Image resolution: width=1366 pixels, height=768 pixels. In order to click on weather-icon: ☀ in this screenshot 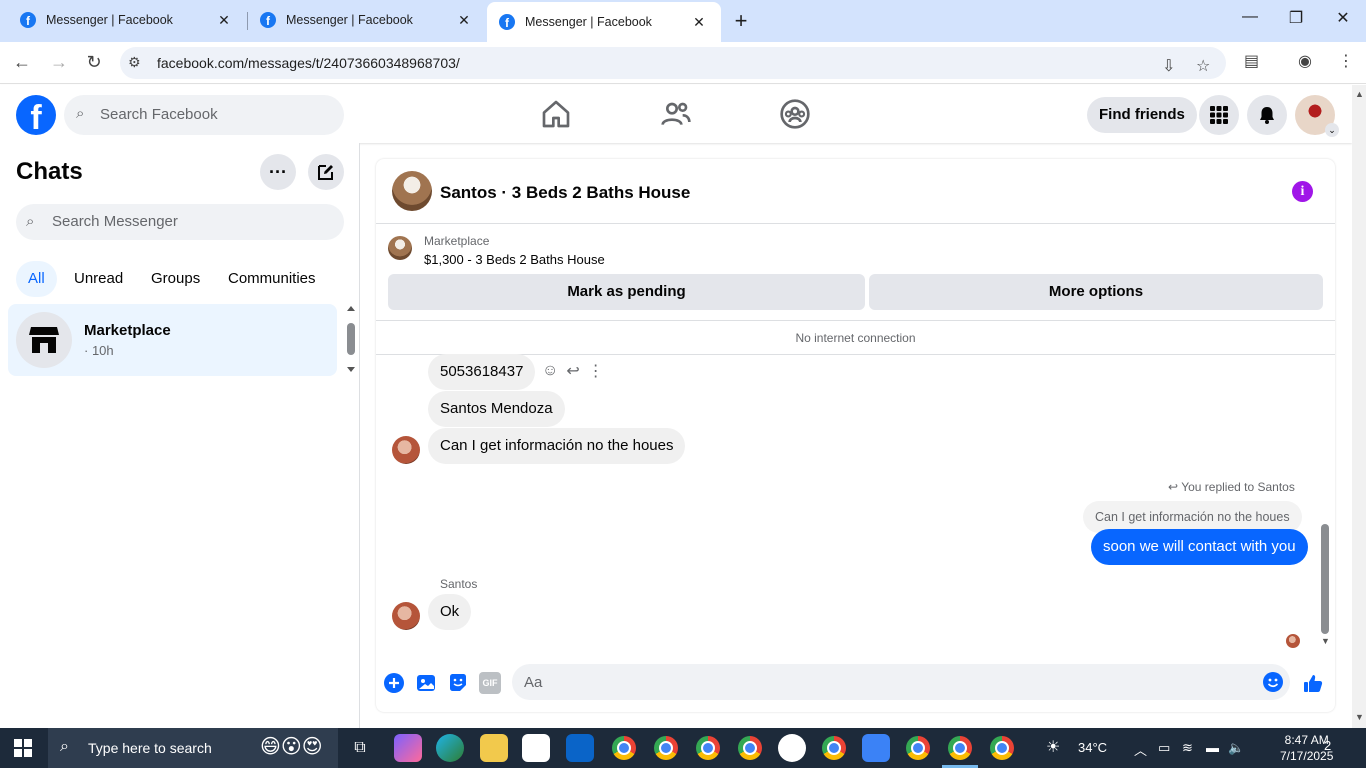, I will do `click(1053, 747)`.